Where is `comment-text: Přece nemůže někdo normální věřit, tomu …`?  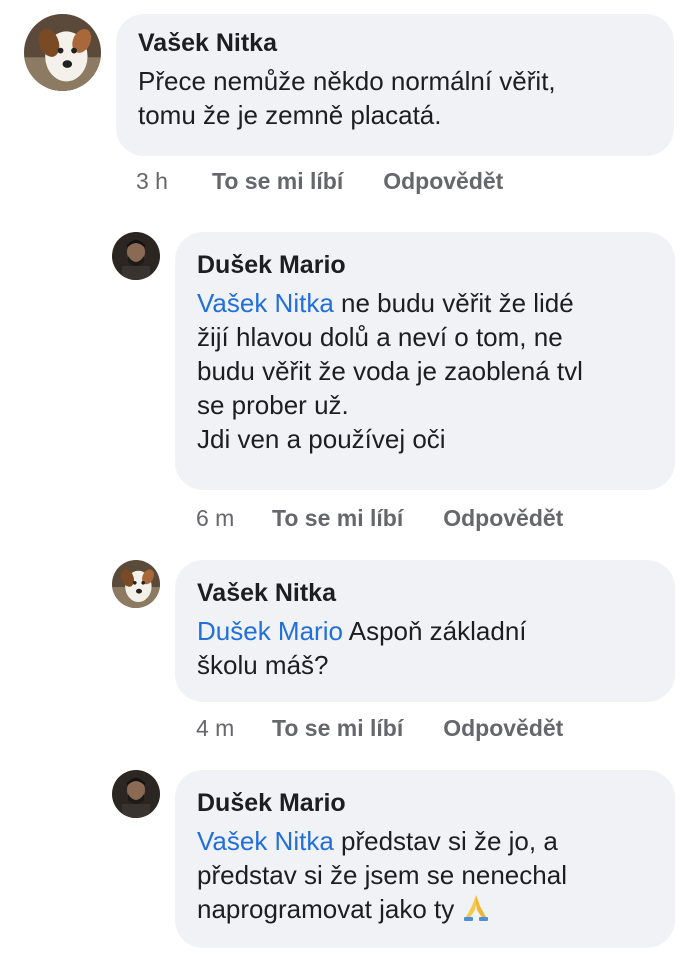 comment-text: Přece nemůže někdo normální věřit, tomu … is located at coordinates (395, 98).